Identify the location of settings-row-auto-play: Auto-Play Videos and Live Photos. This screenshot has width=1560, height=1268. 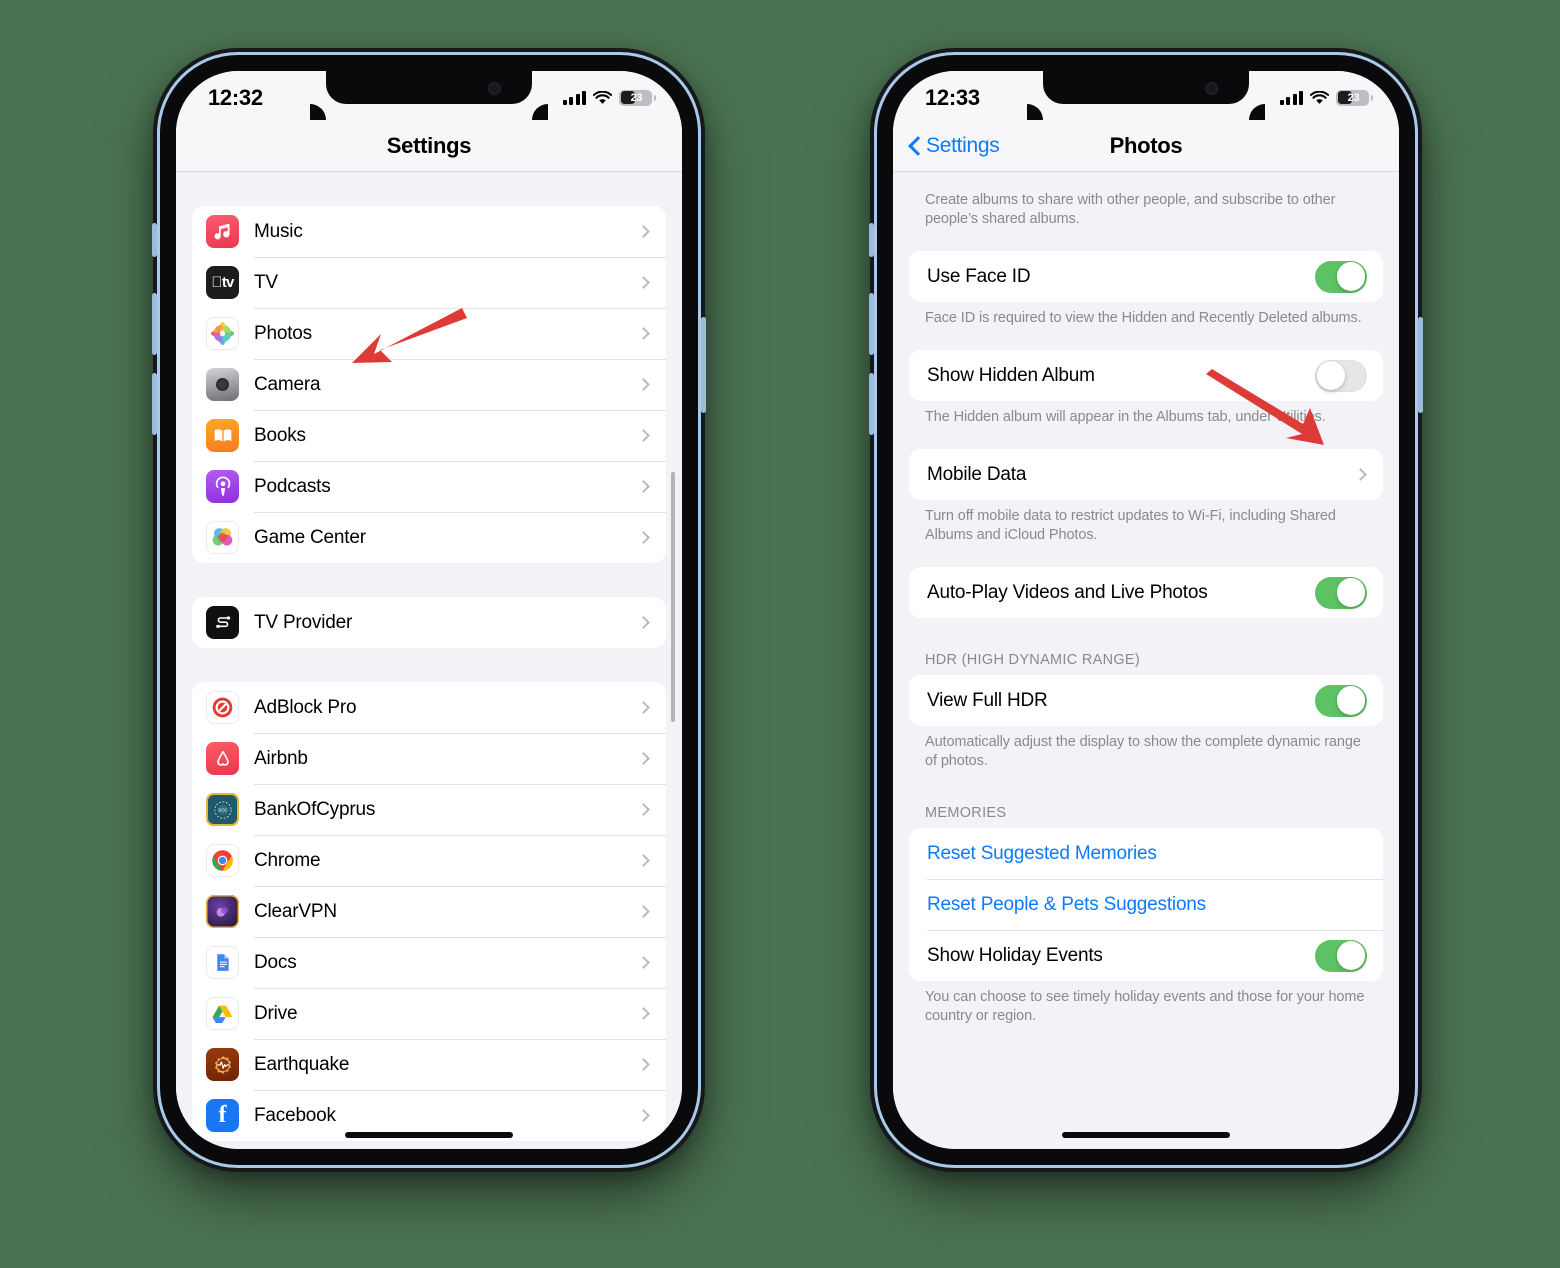
(1146, 592).